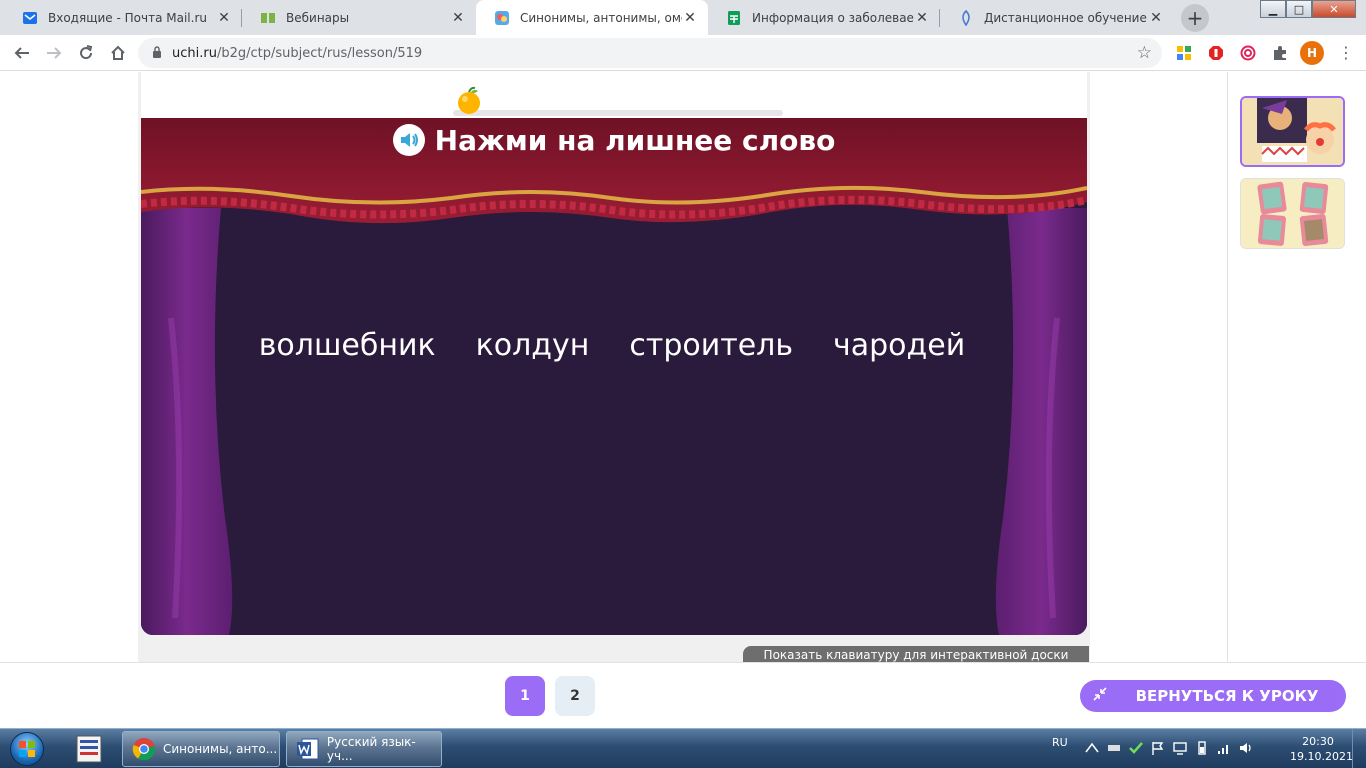 This screenshot has height=768, width=1366. I want to click on new-tab-button: +, so click(1195, 18).